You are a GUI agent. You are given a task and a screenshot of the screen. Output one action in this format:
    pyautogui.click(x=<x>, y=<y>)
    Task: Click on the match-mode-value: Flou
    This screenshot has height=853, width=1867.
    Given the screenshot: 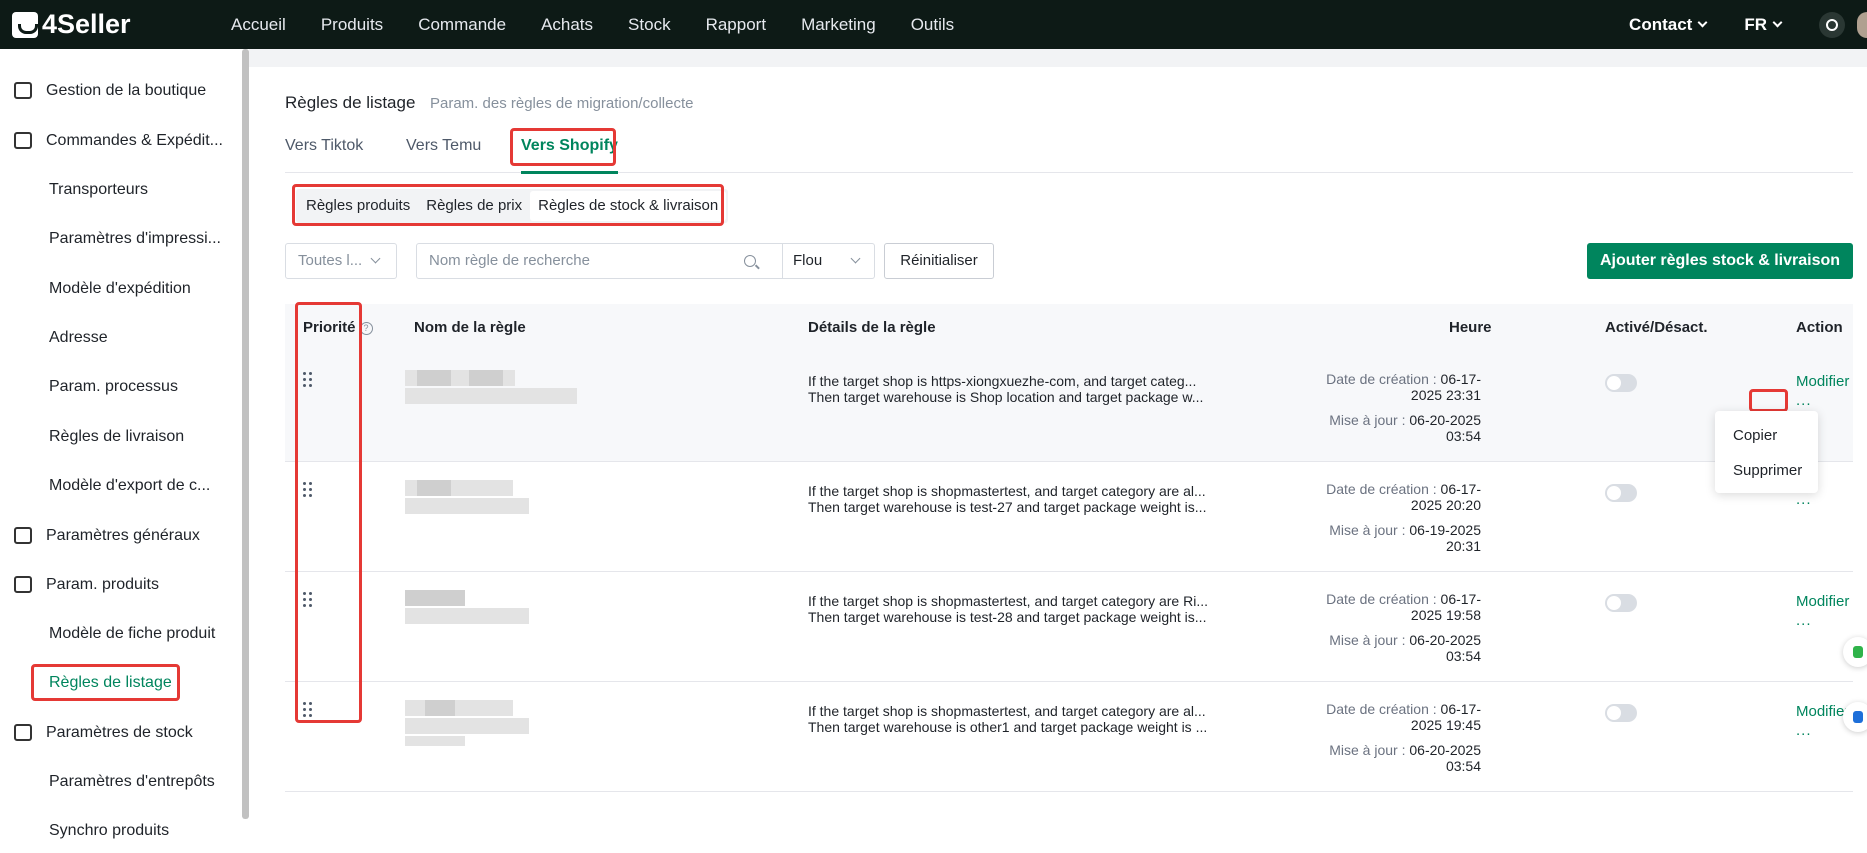 What is the action you would take?
    pyautogui.click(x=808, y=260)
    